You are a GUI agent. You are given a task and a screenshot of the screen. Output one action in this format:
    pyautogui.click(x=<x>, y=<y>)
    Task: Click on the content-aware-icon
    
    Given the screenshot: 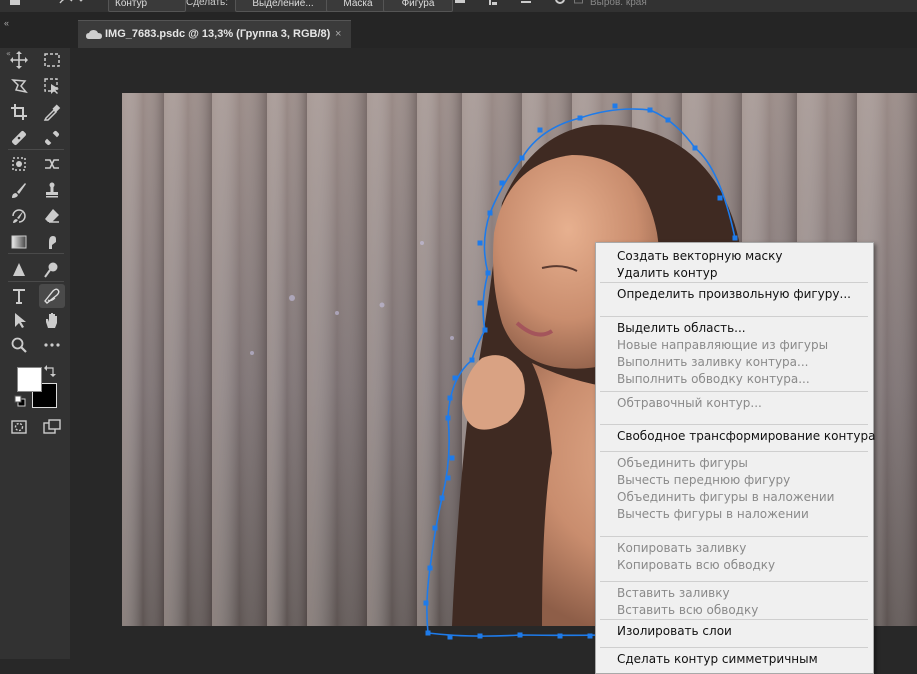 What is the action you would take?
    pyautogui.click(x=19, y=164)
    